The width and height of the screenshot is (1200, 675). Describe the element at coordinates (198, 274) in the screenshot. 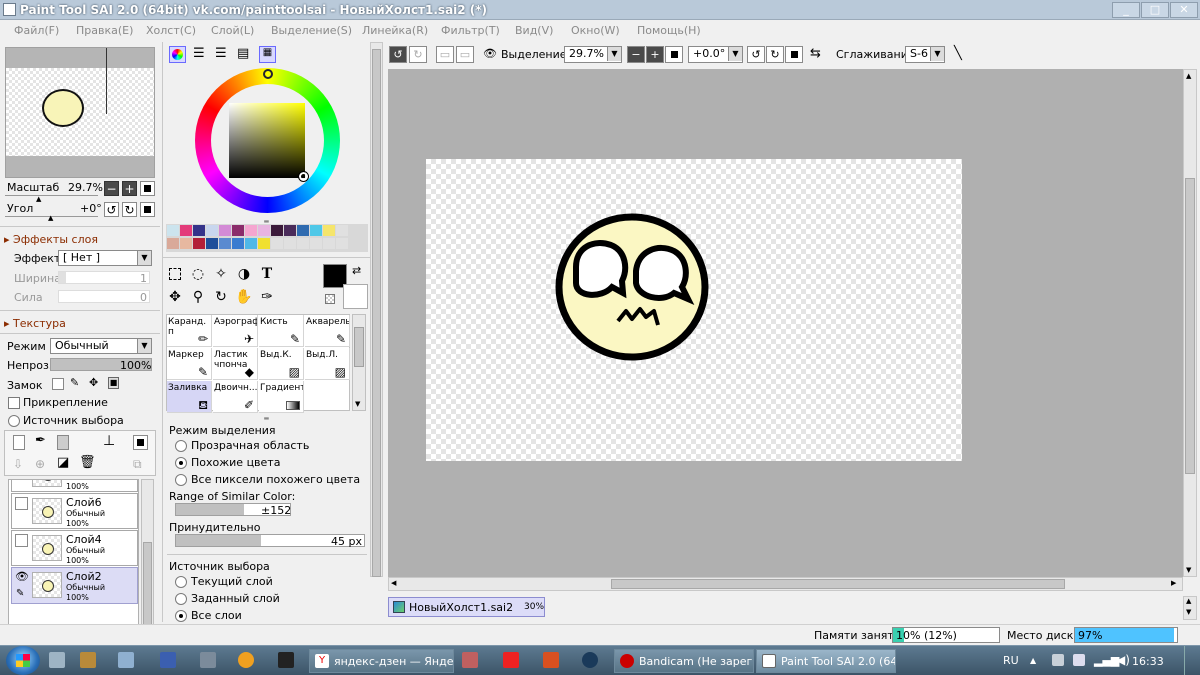

I see `lasso-icon: ◌` at that location.